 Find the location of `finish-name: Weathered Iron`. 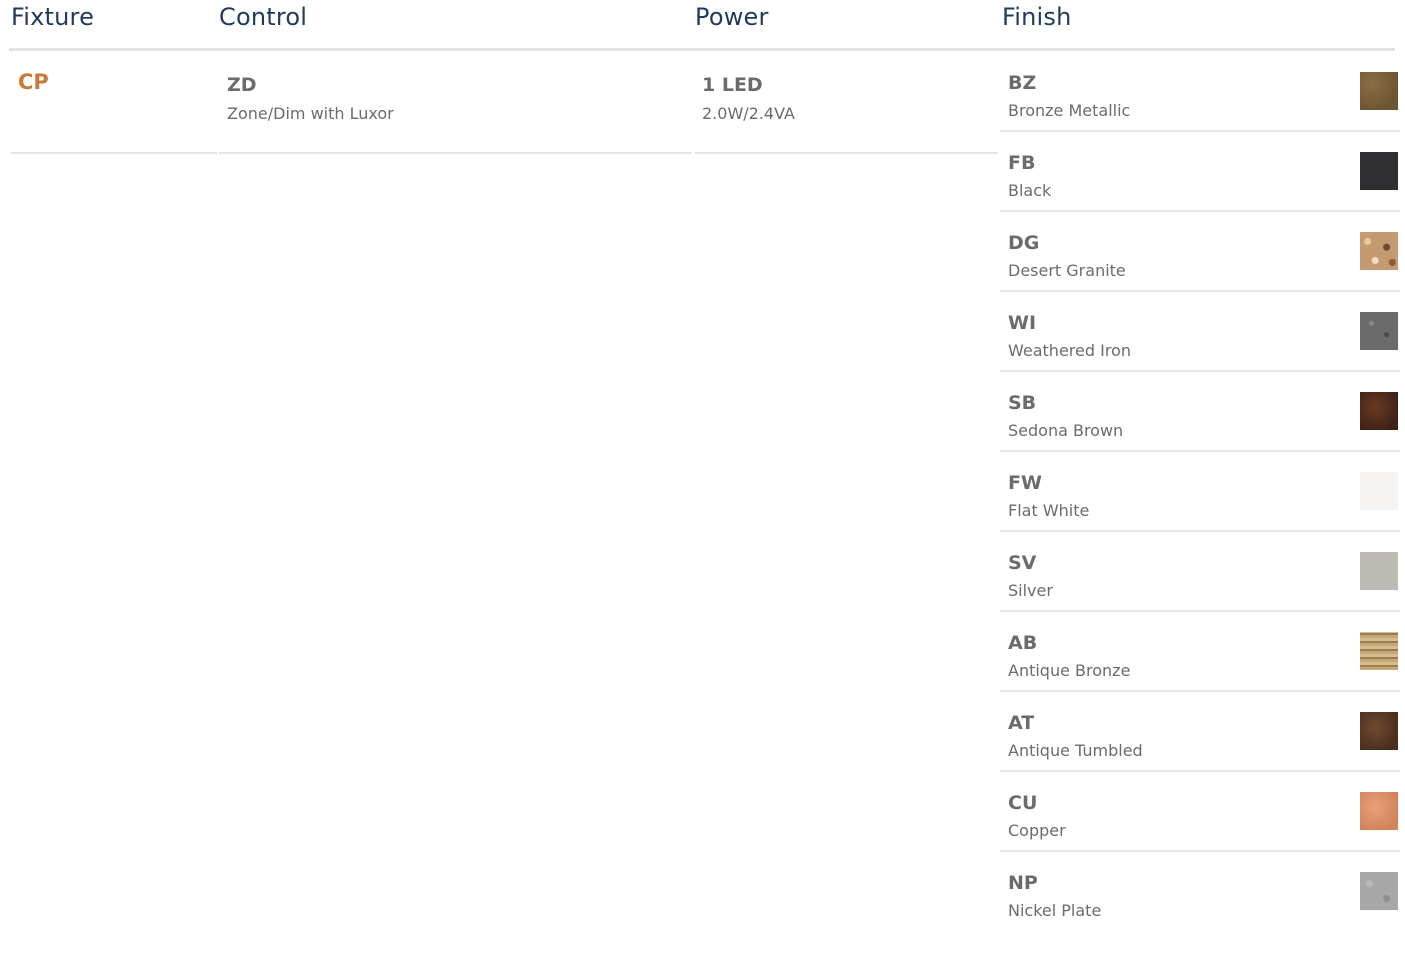

finish-name: Weathered Iron is located at coordinates (1069, 350).